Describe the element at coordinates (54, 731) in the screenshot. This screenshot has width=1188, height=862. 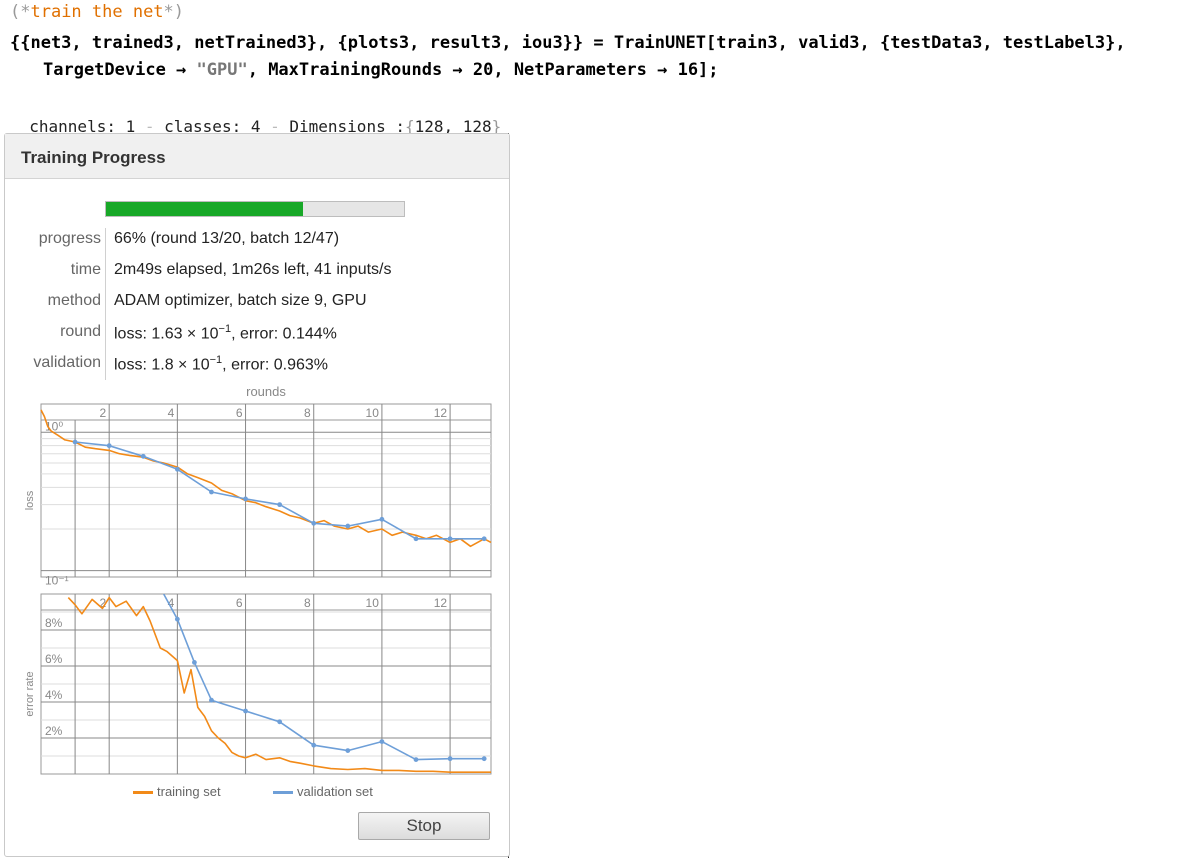
I see `error-y-tick-label: 2%` at that location.